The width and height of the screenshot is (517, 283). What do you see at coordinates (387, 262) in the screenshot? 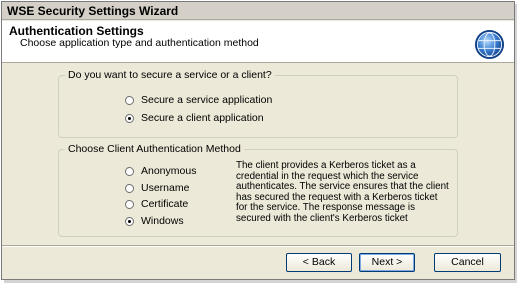
I see `next-button: Next >` at bounding box center [387, 262].